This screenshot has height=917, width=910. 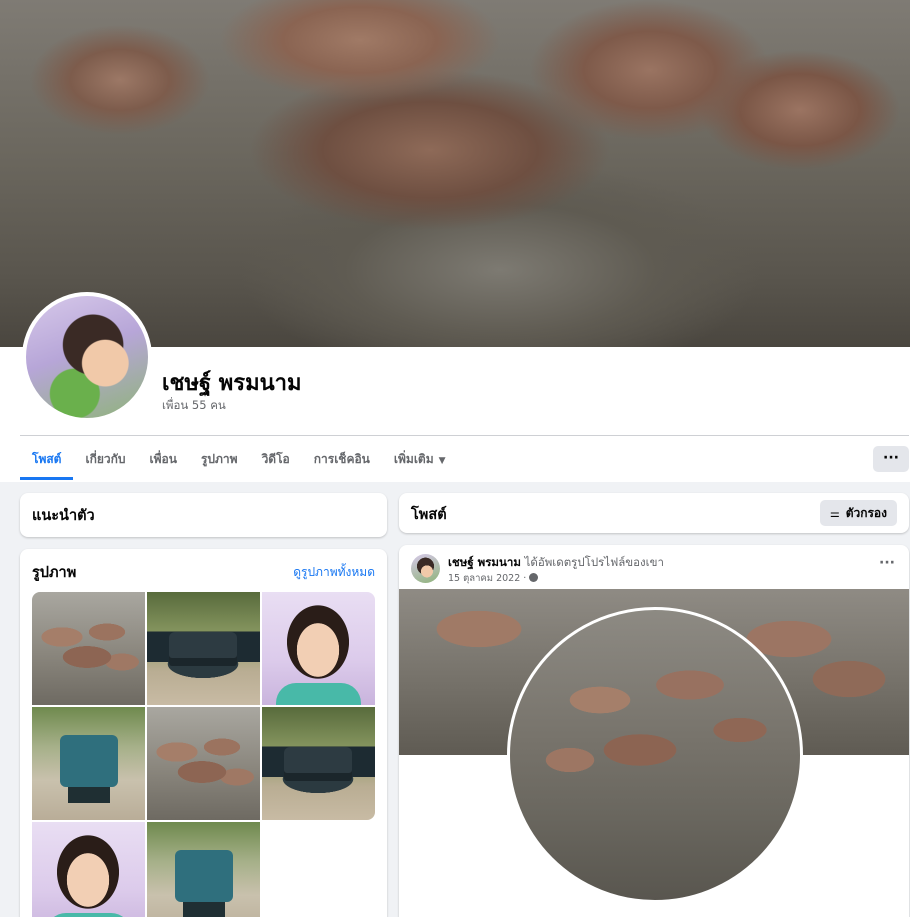 What do you see at coordinates (887, 563) in the screenshot?
I see `post-options-button: ···` at bounding box center [887, 563].